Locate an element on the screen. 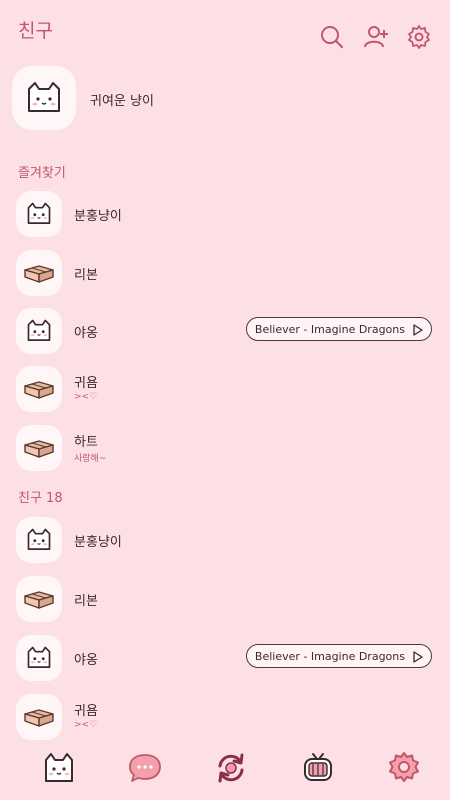 The height and width of the screenshot is (800, 450). favorites-section-label: 즐겨찾기 is located at coordinates (42, 173).